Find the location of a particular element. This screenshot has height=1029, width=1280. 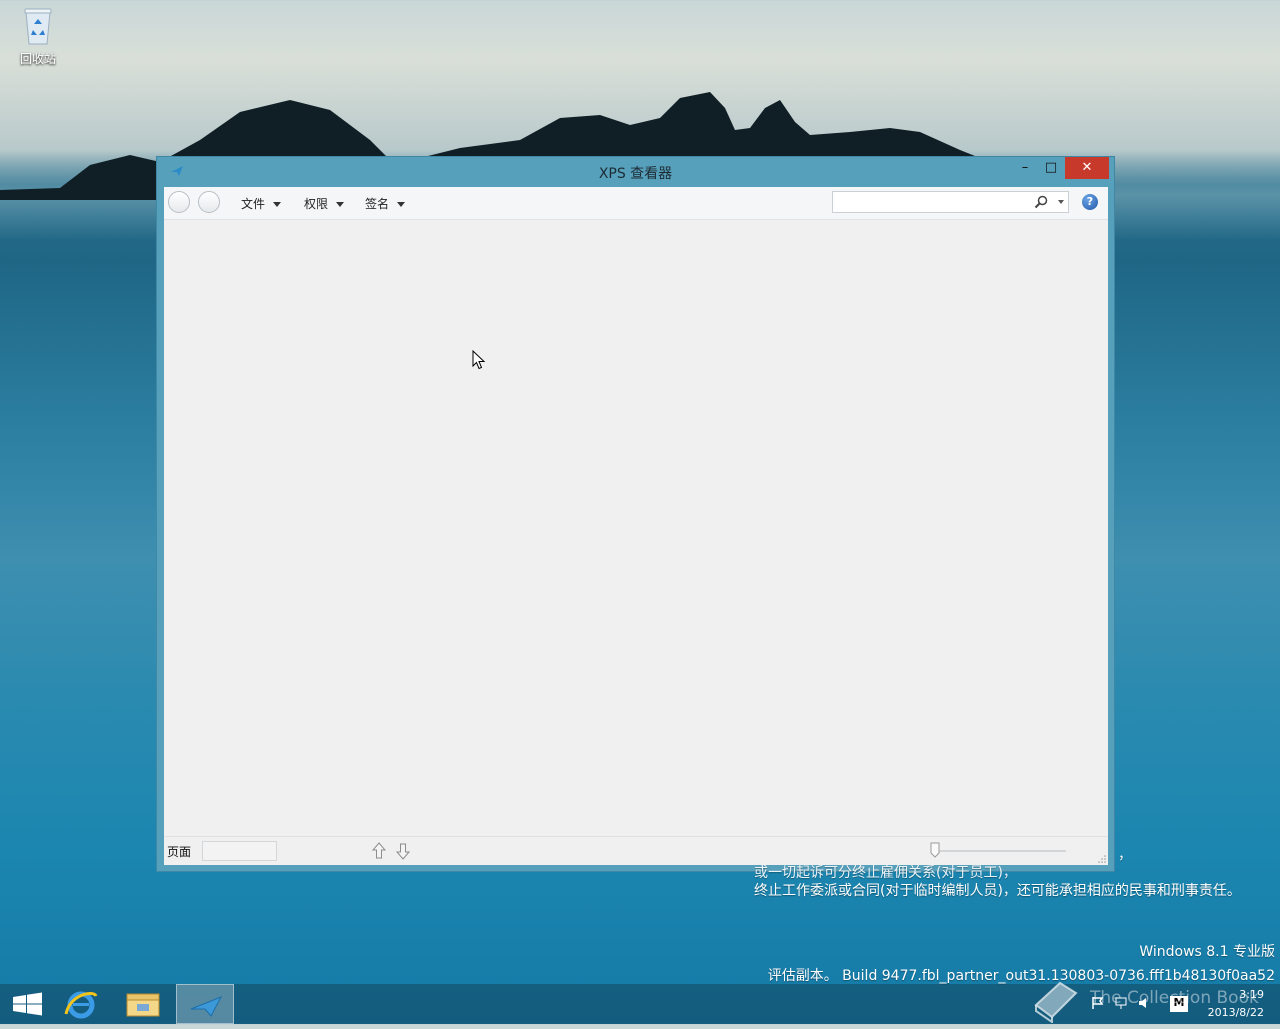

menu-signatures: 签名 is located at coordinates (385, 203).